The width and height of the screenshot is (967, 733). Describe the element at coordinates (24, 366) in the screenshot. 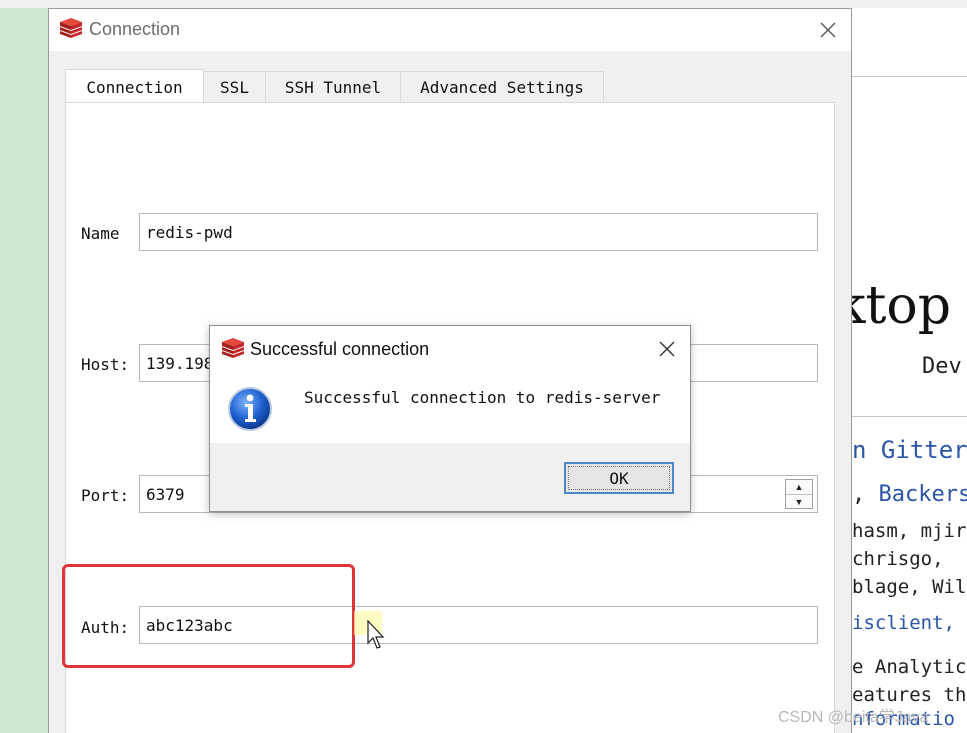

I see `desktop-background` at that location.